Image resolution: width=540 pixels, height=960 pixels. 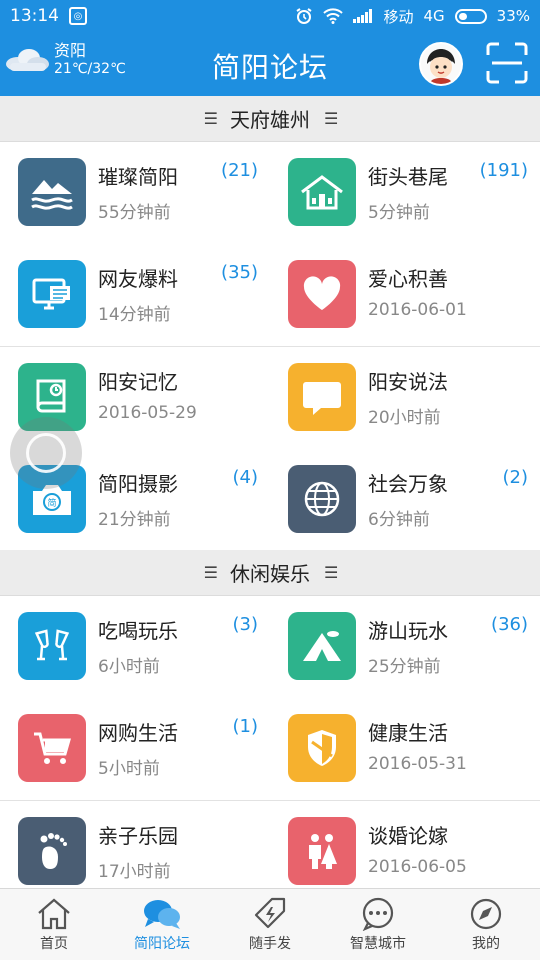 I want to click on app-header: 资阳 21℃/32℃ 简阳论坛, so click(x=270, y=64).